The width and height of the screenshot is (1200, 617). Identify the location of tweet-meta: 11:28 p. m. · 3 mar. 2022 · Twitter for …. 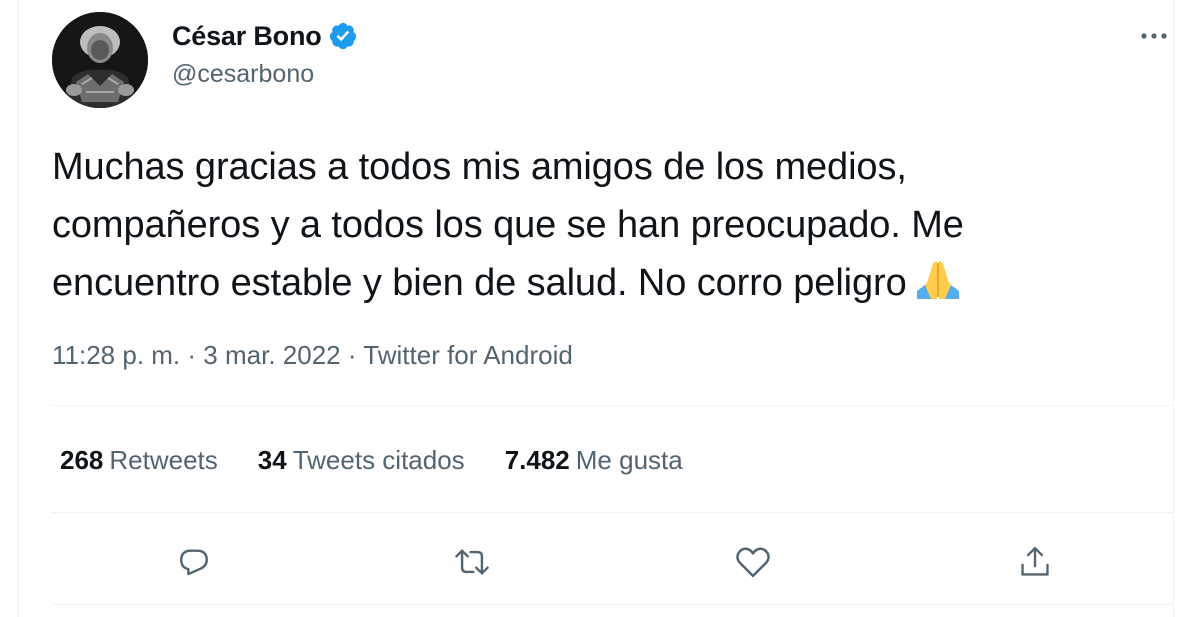
(312, 355).